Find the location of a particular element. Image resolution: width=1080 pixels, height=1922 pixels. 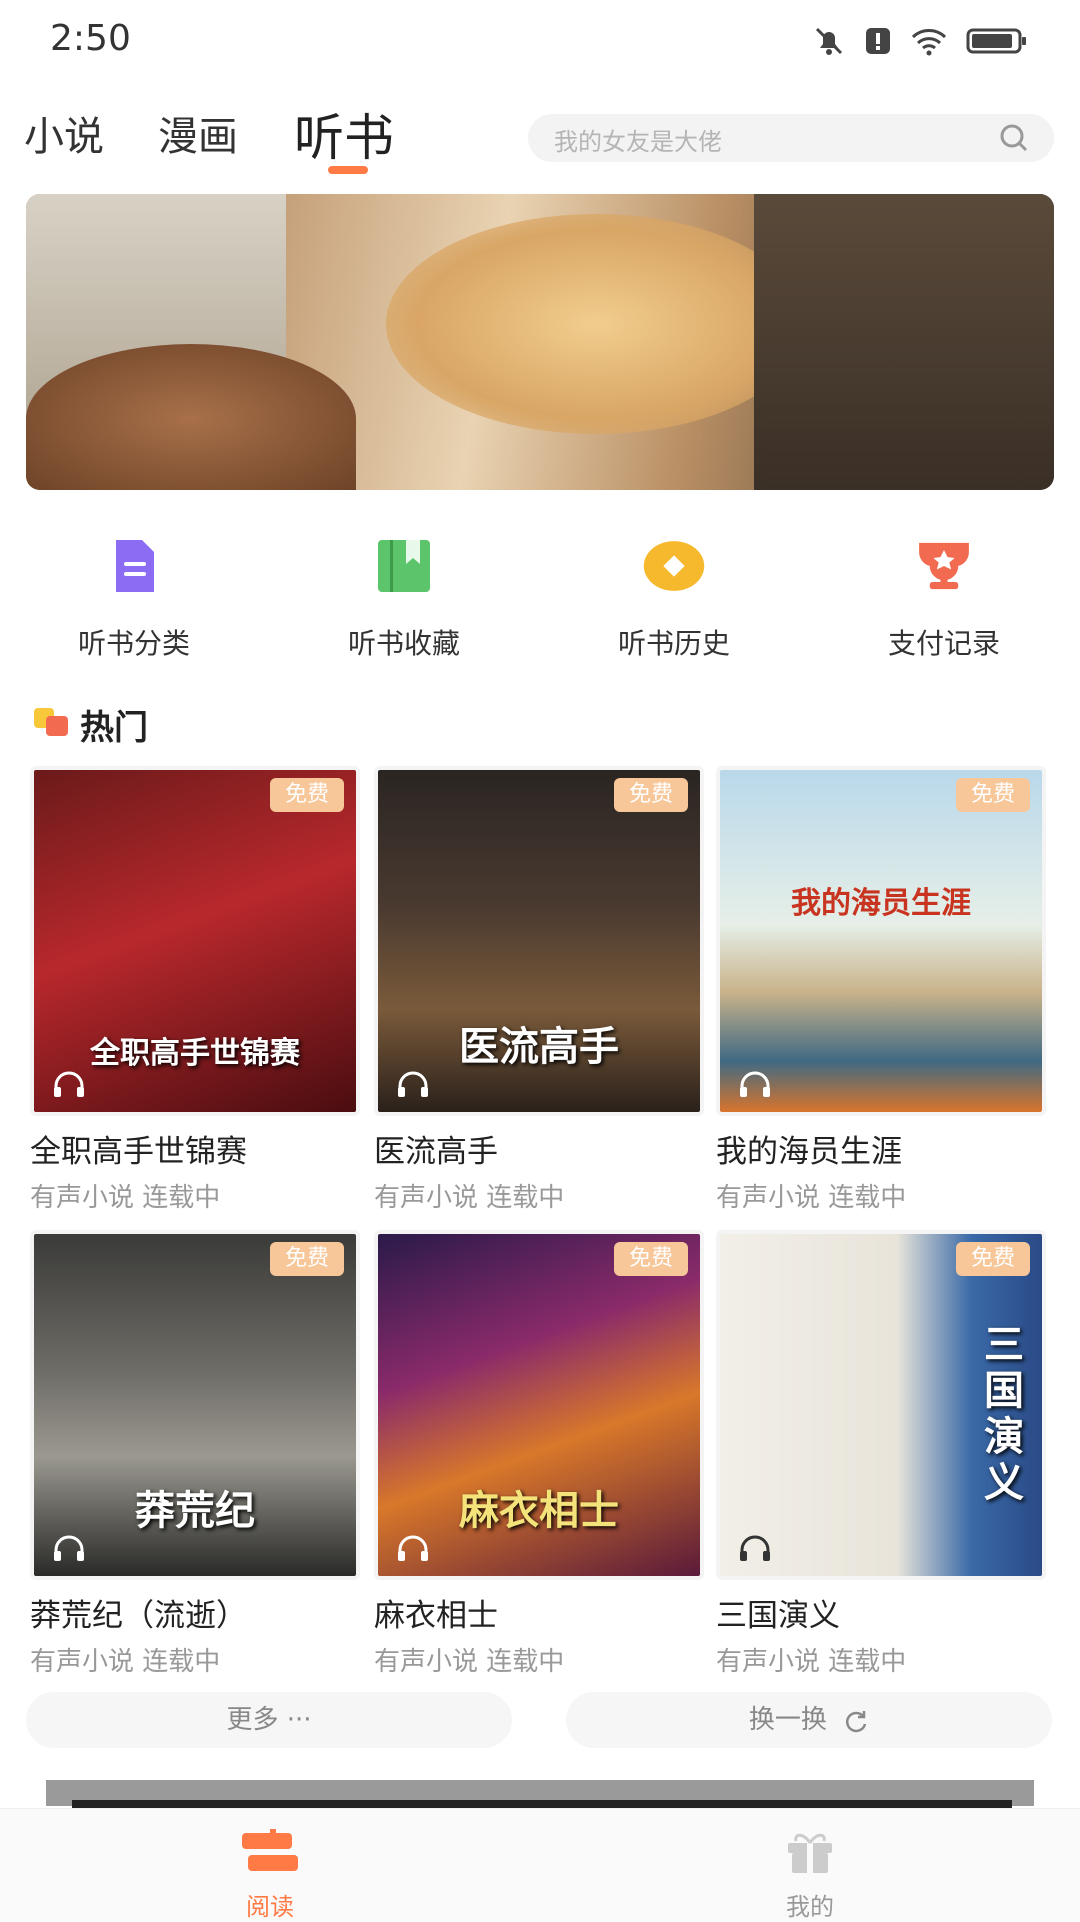

entry-label: 支付记录 is located at coordinates (943, 643).